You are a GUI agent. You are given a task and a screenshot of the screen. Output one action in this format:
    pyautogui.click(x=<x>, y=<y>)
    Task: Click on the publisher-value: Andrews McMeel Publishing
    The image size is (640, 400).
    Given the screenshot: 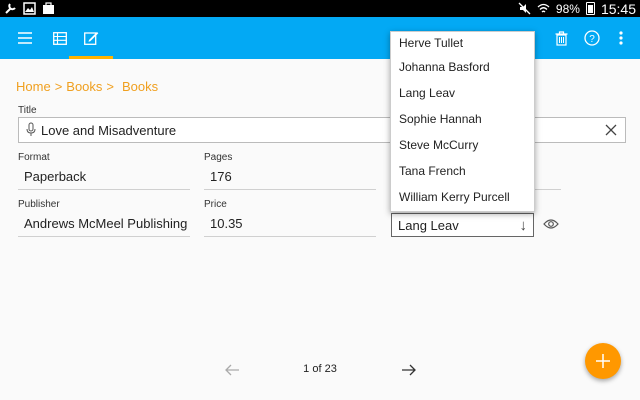 What is the action you would take?
    pyautogui.click(x=106, y=223)
    